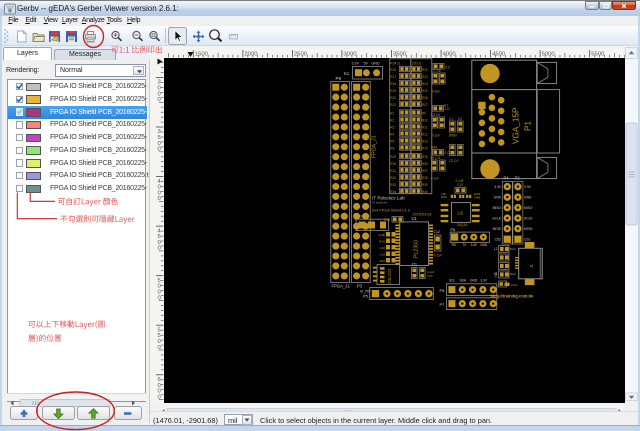 The height and width of the screenshot is (431, 640). I want to click on svg-text: R21, so click(393, 105).